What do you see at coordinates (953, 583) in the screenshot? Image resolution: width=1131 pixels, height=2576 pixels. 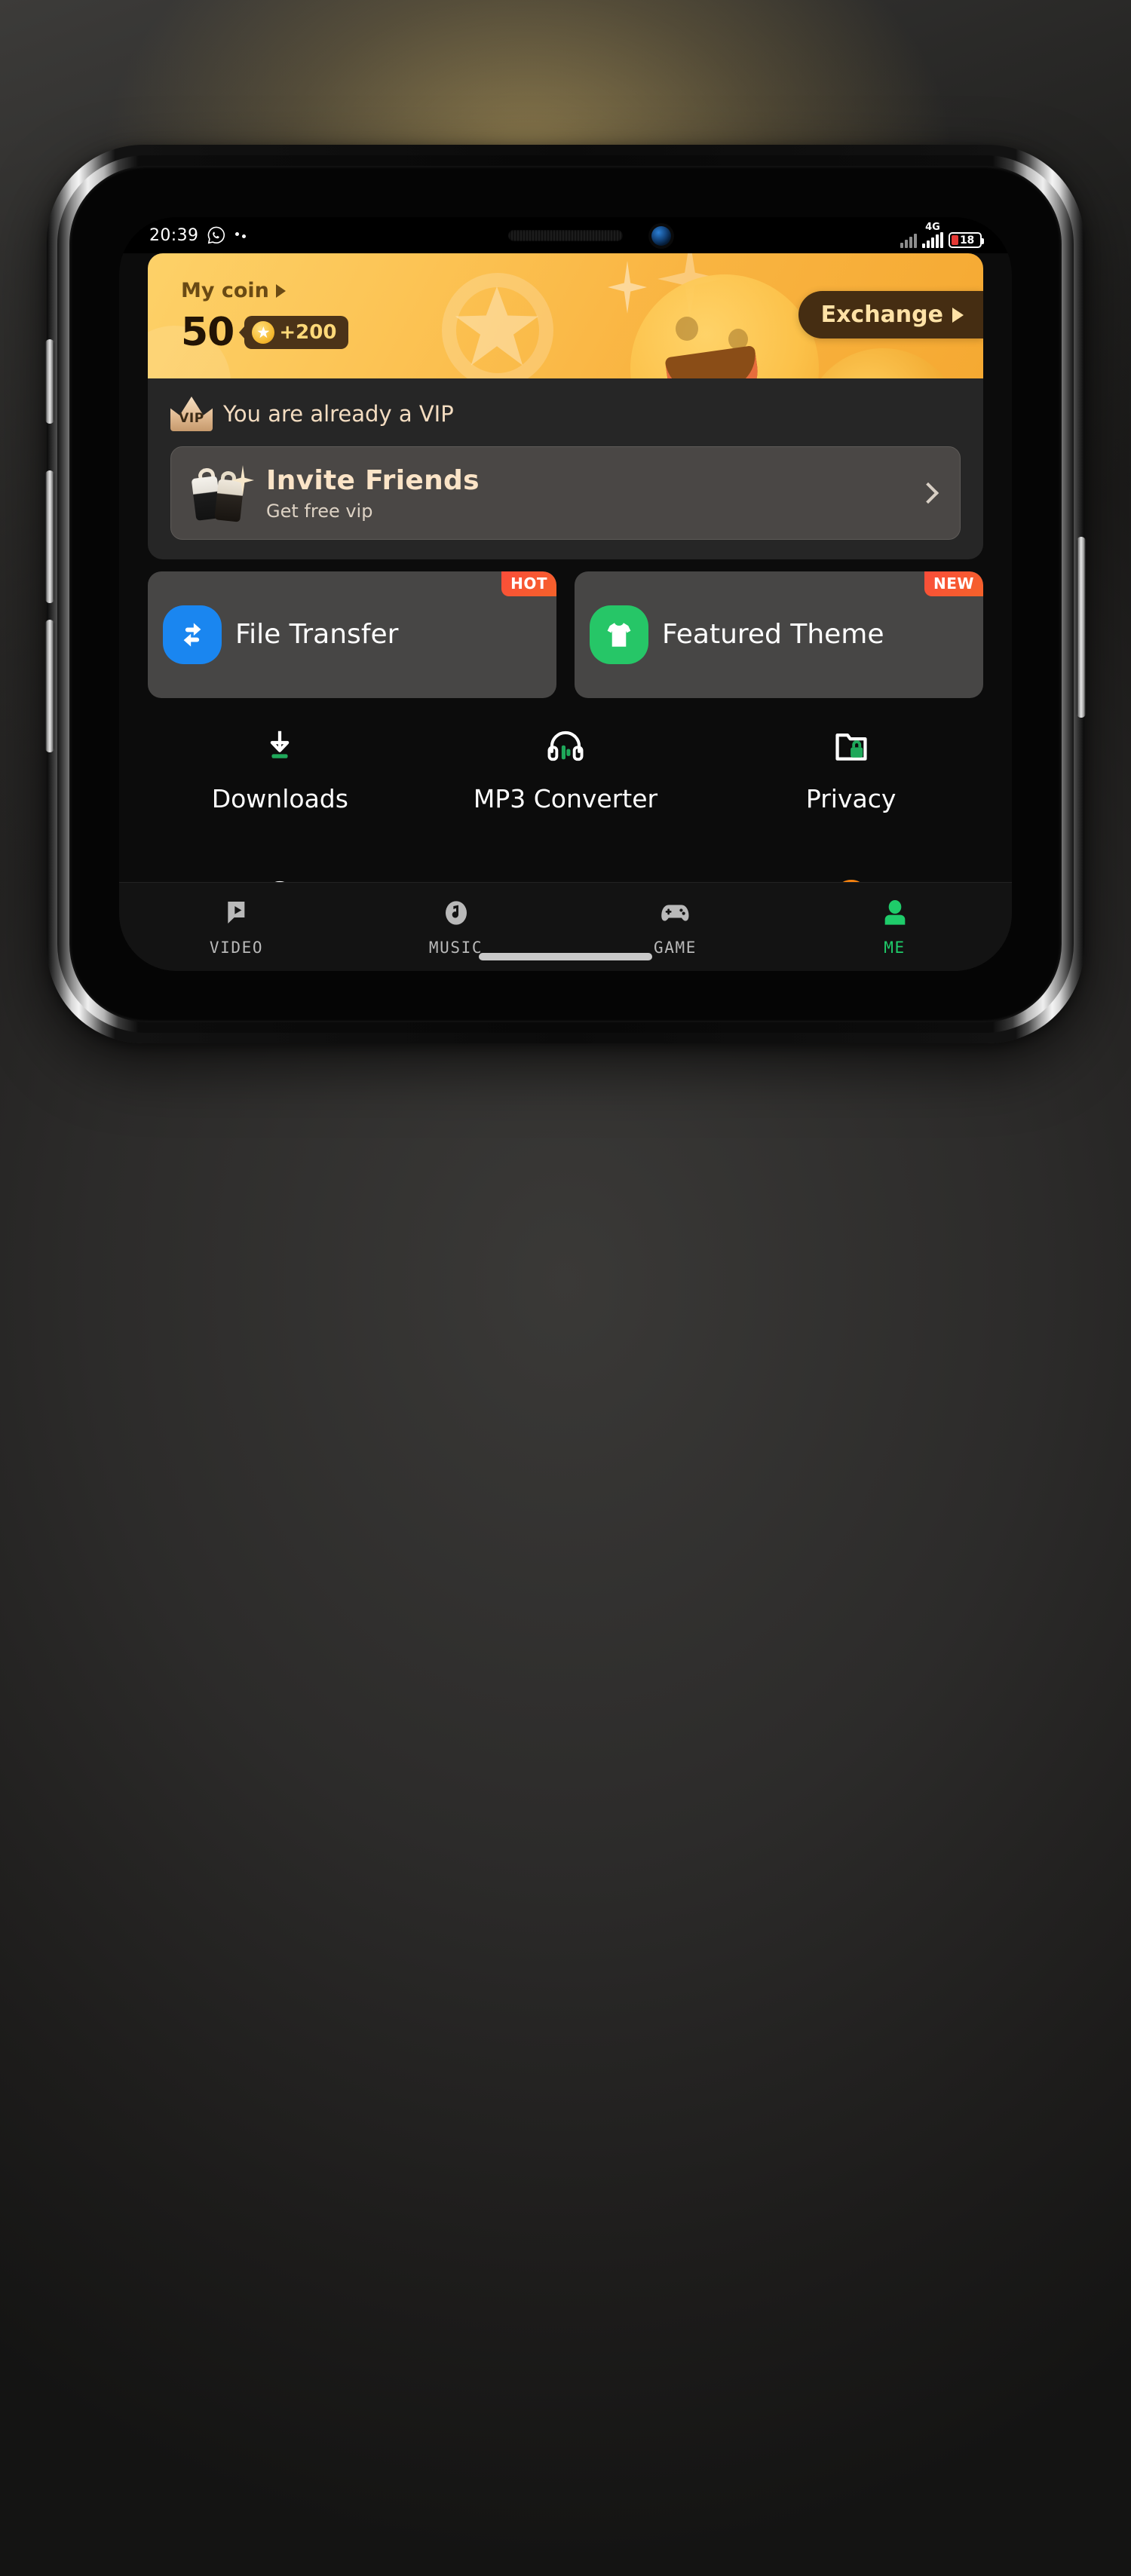 I see `new-badge: NEW` at bounding box center [953, 583].